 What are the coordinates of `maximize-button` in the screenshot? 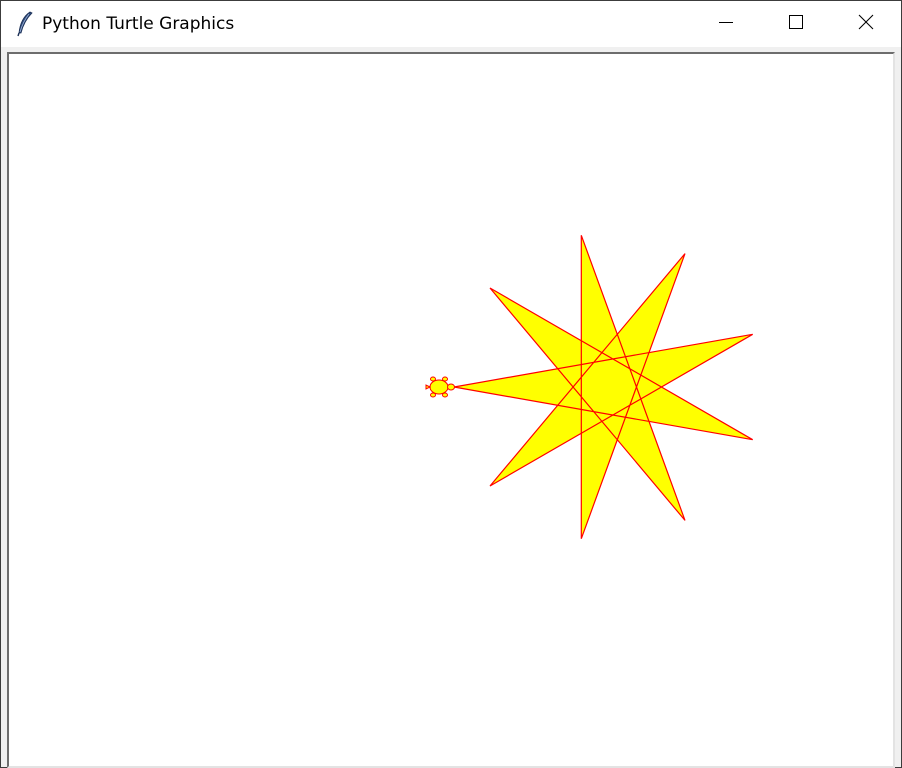 It's located at (796, 24).